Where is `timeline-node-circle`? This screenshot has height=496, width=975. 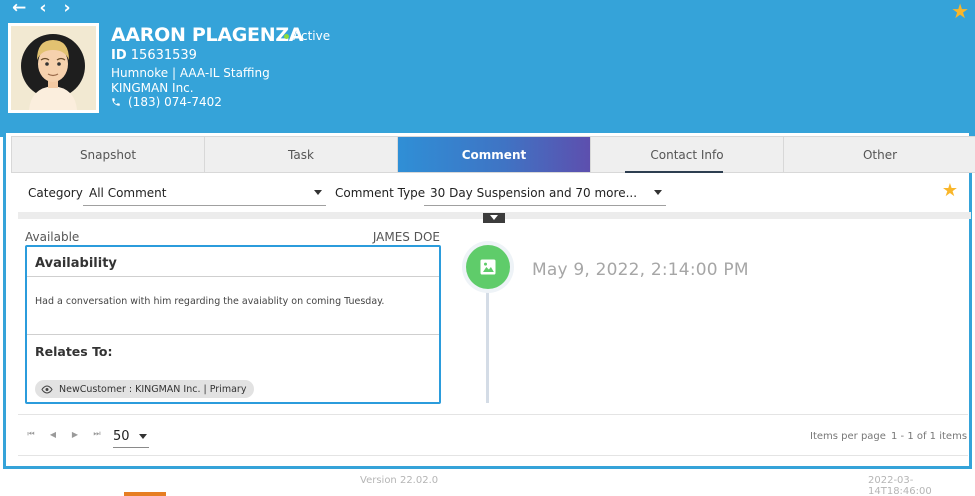
timeline-node-circle is located at coordinates (488, 267).